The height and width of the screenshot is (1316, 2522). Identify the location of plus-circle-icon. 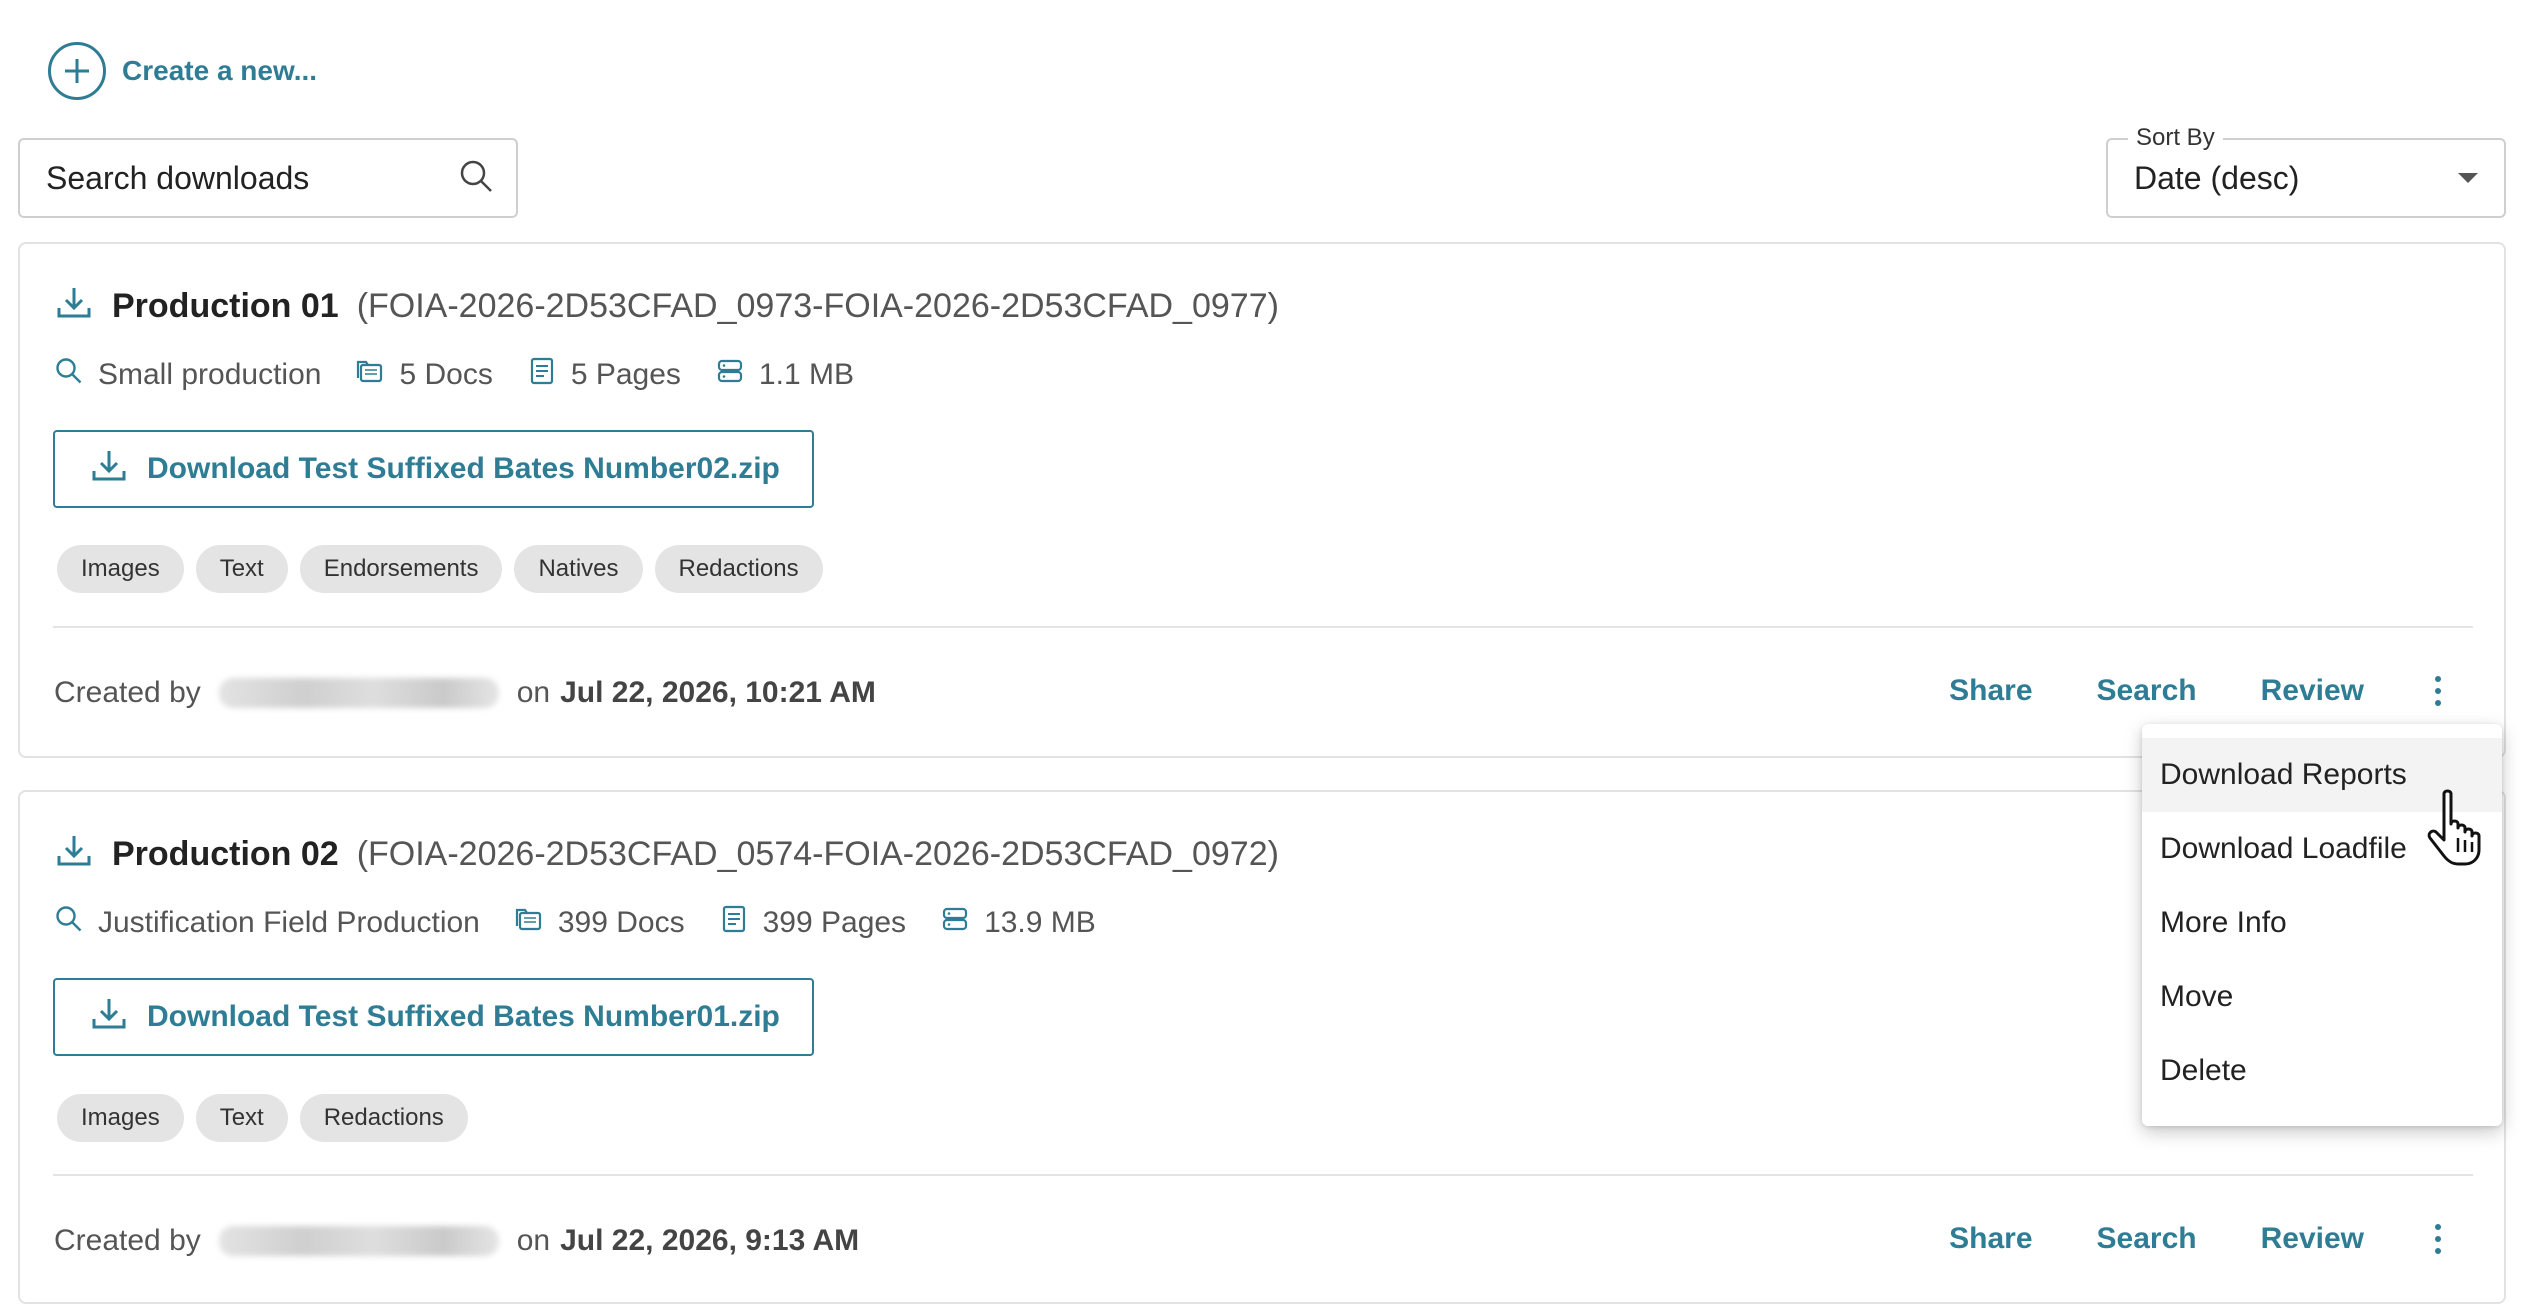
(77, 71).